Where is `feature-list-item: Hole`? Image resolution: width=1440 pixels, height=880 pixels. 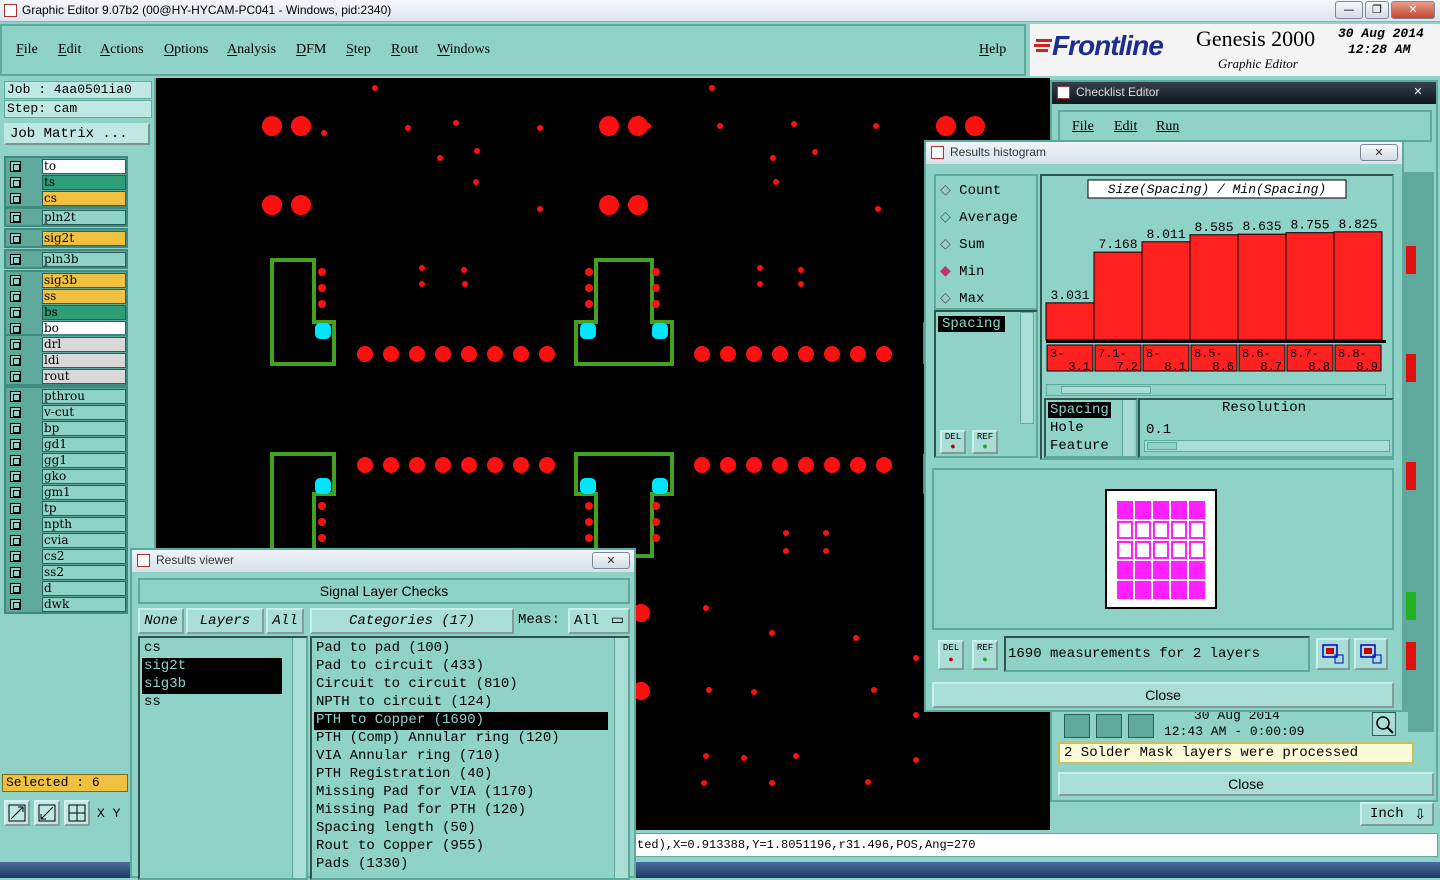 feature-list-item: Hole is located at coordinates (1067, 428).